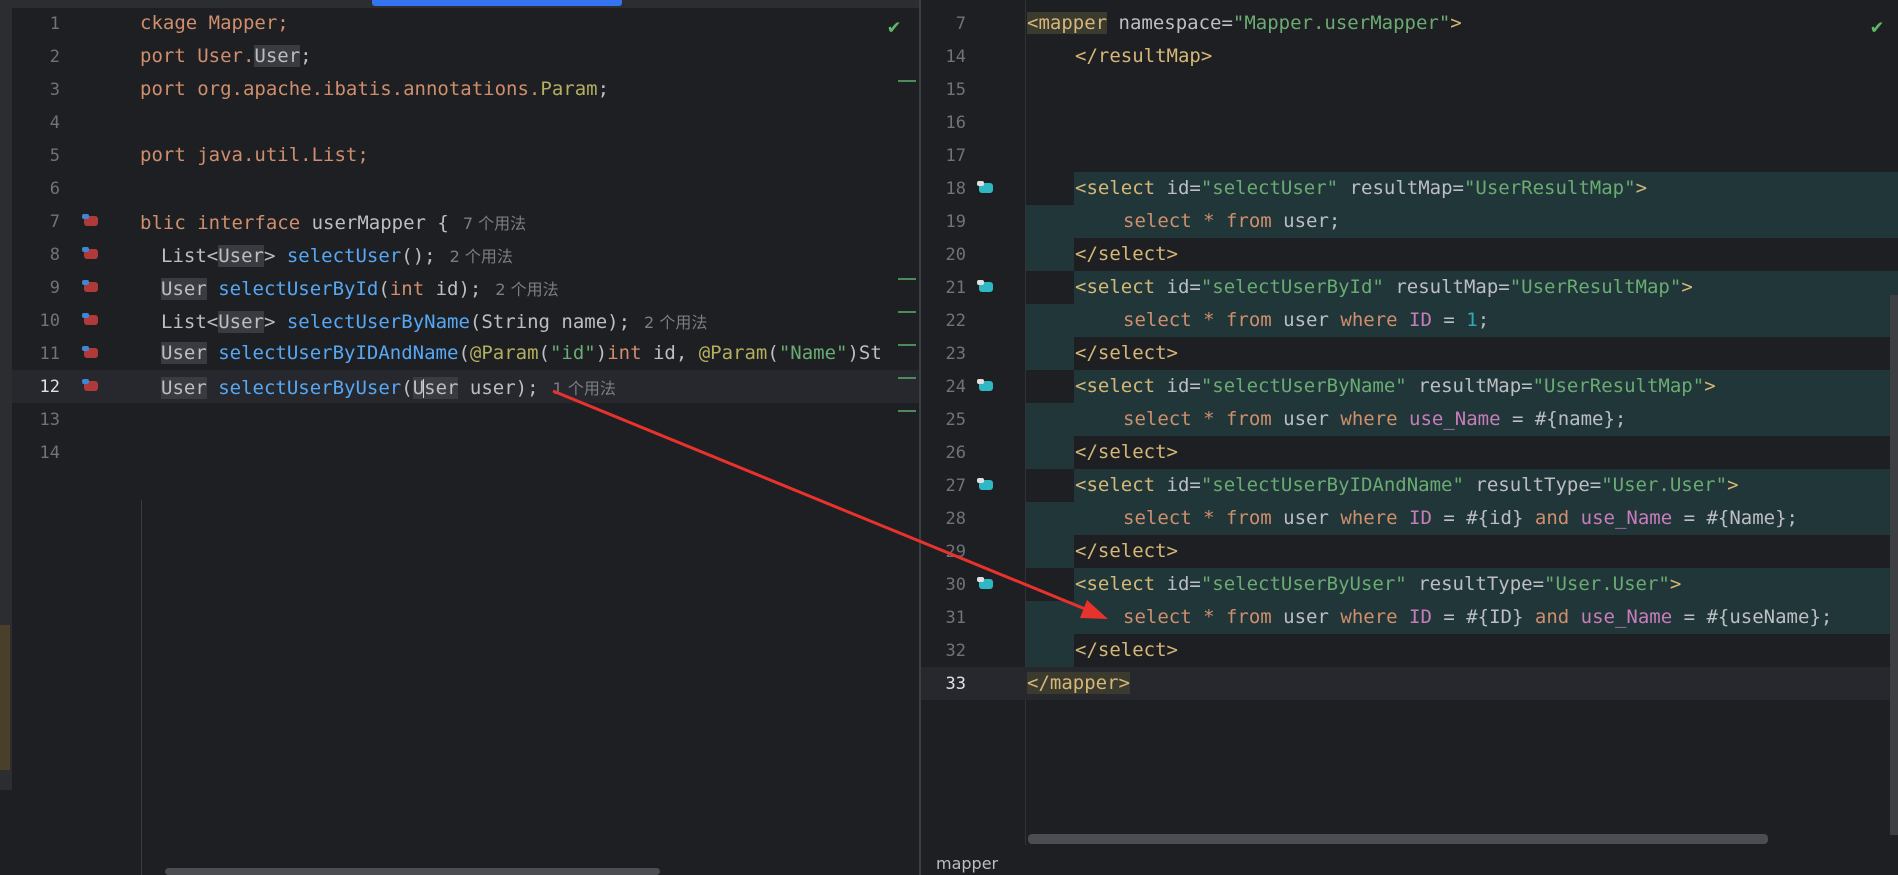 This screenshot has height=875, width=1898. What do you see at coordinates (821, 501) in the screenshot?
I see `arrow-shaft` at bounding box center [821, 501].